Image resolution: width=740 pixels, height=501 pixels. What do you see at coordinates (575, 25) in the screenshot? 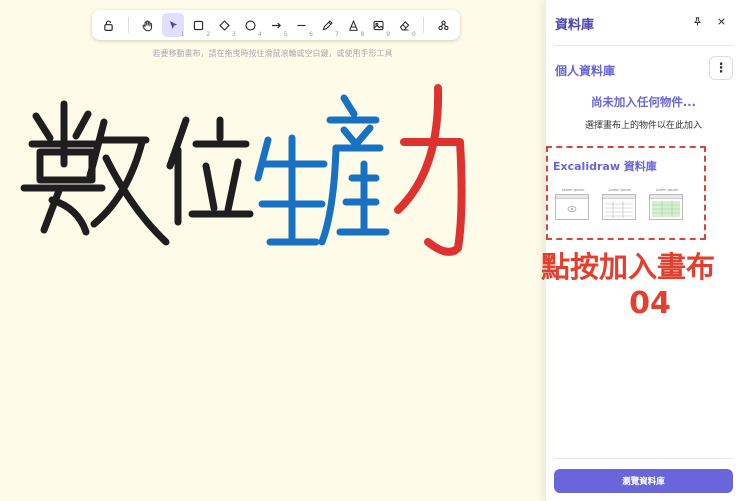
I see `library-title: 資料庫` at bounding box center [575, 25].